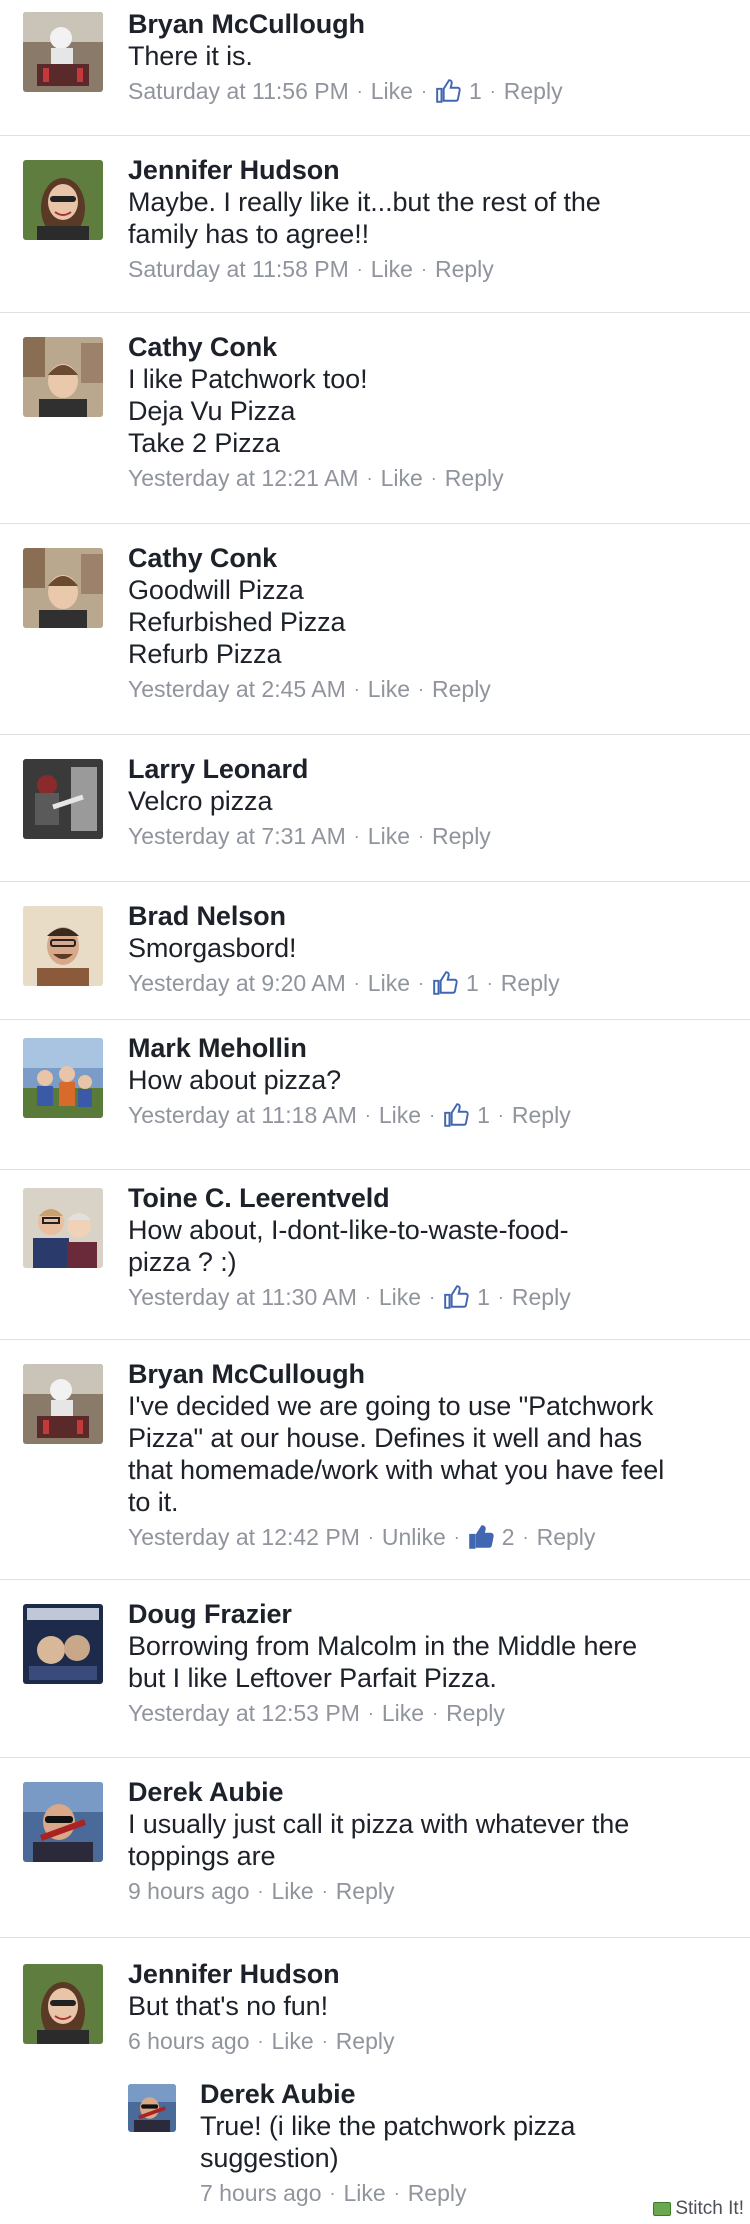 The width and height of the screenshot is (750, 2224). I want to click on timestamp: Yesterday at 12:53 PM, so click(244, 1713).